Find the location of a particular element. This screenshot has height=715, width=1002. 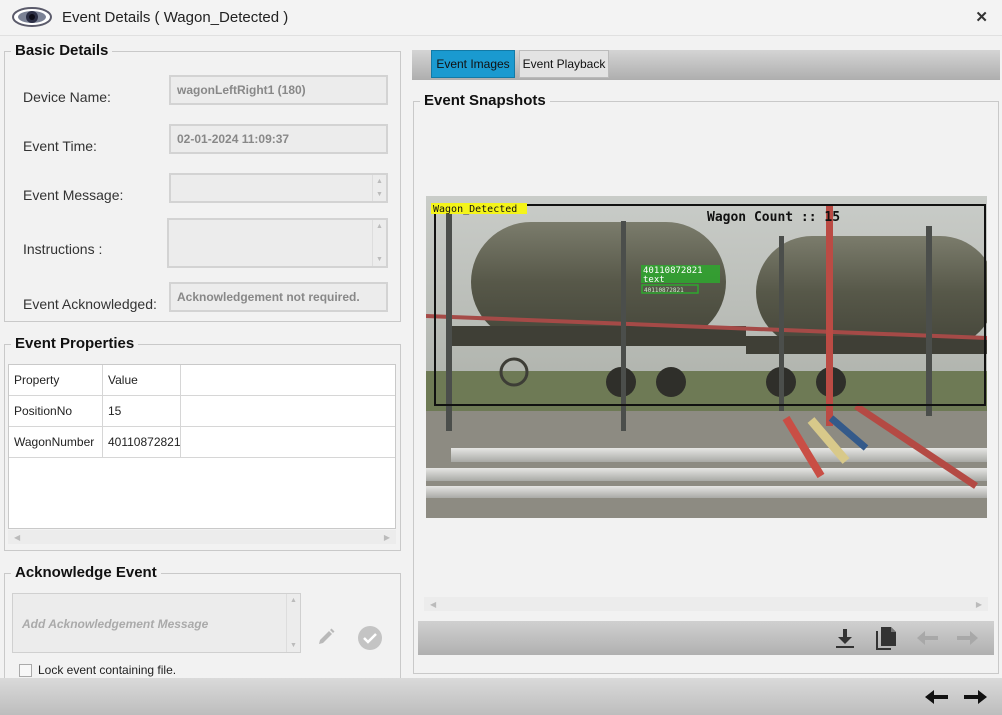

device-name-field: wagonLeftRight1 (180) is located at coordinates (278, 90).